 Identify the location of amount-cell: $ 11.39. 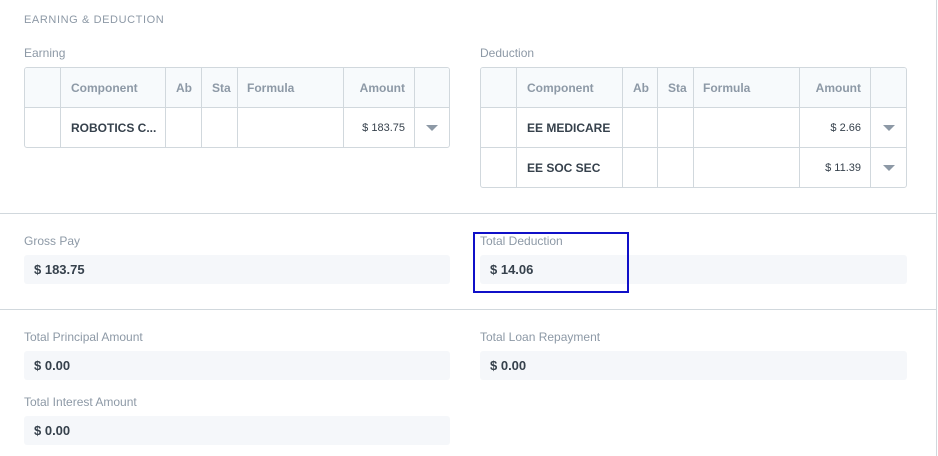
(835, 167).